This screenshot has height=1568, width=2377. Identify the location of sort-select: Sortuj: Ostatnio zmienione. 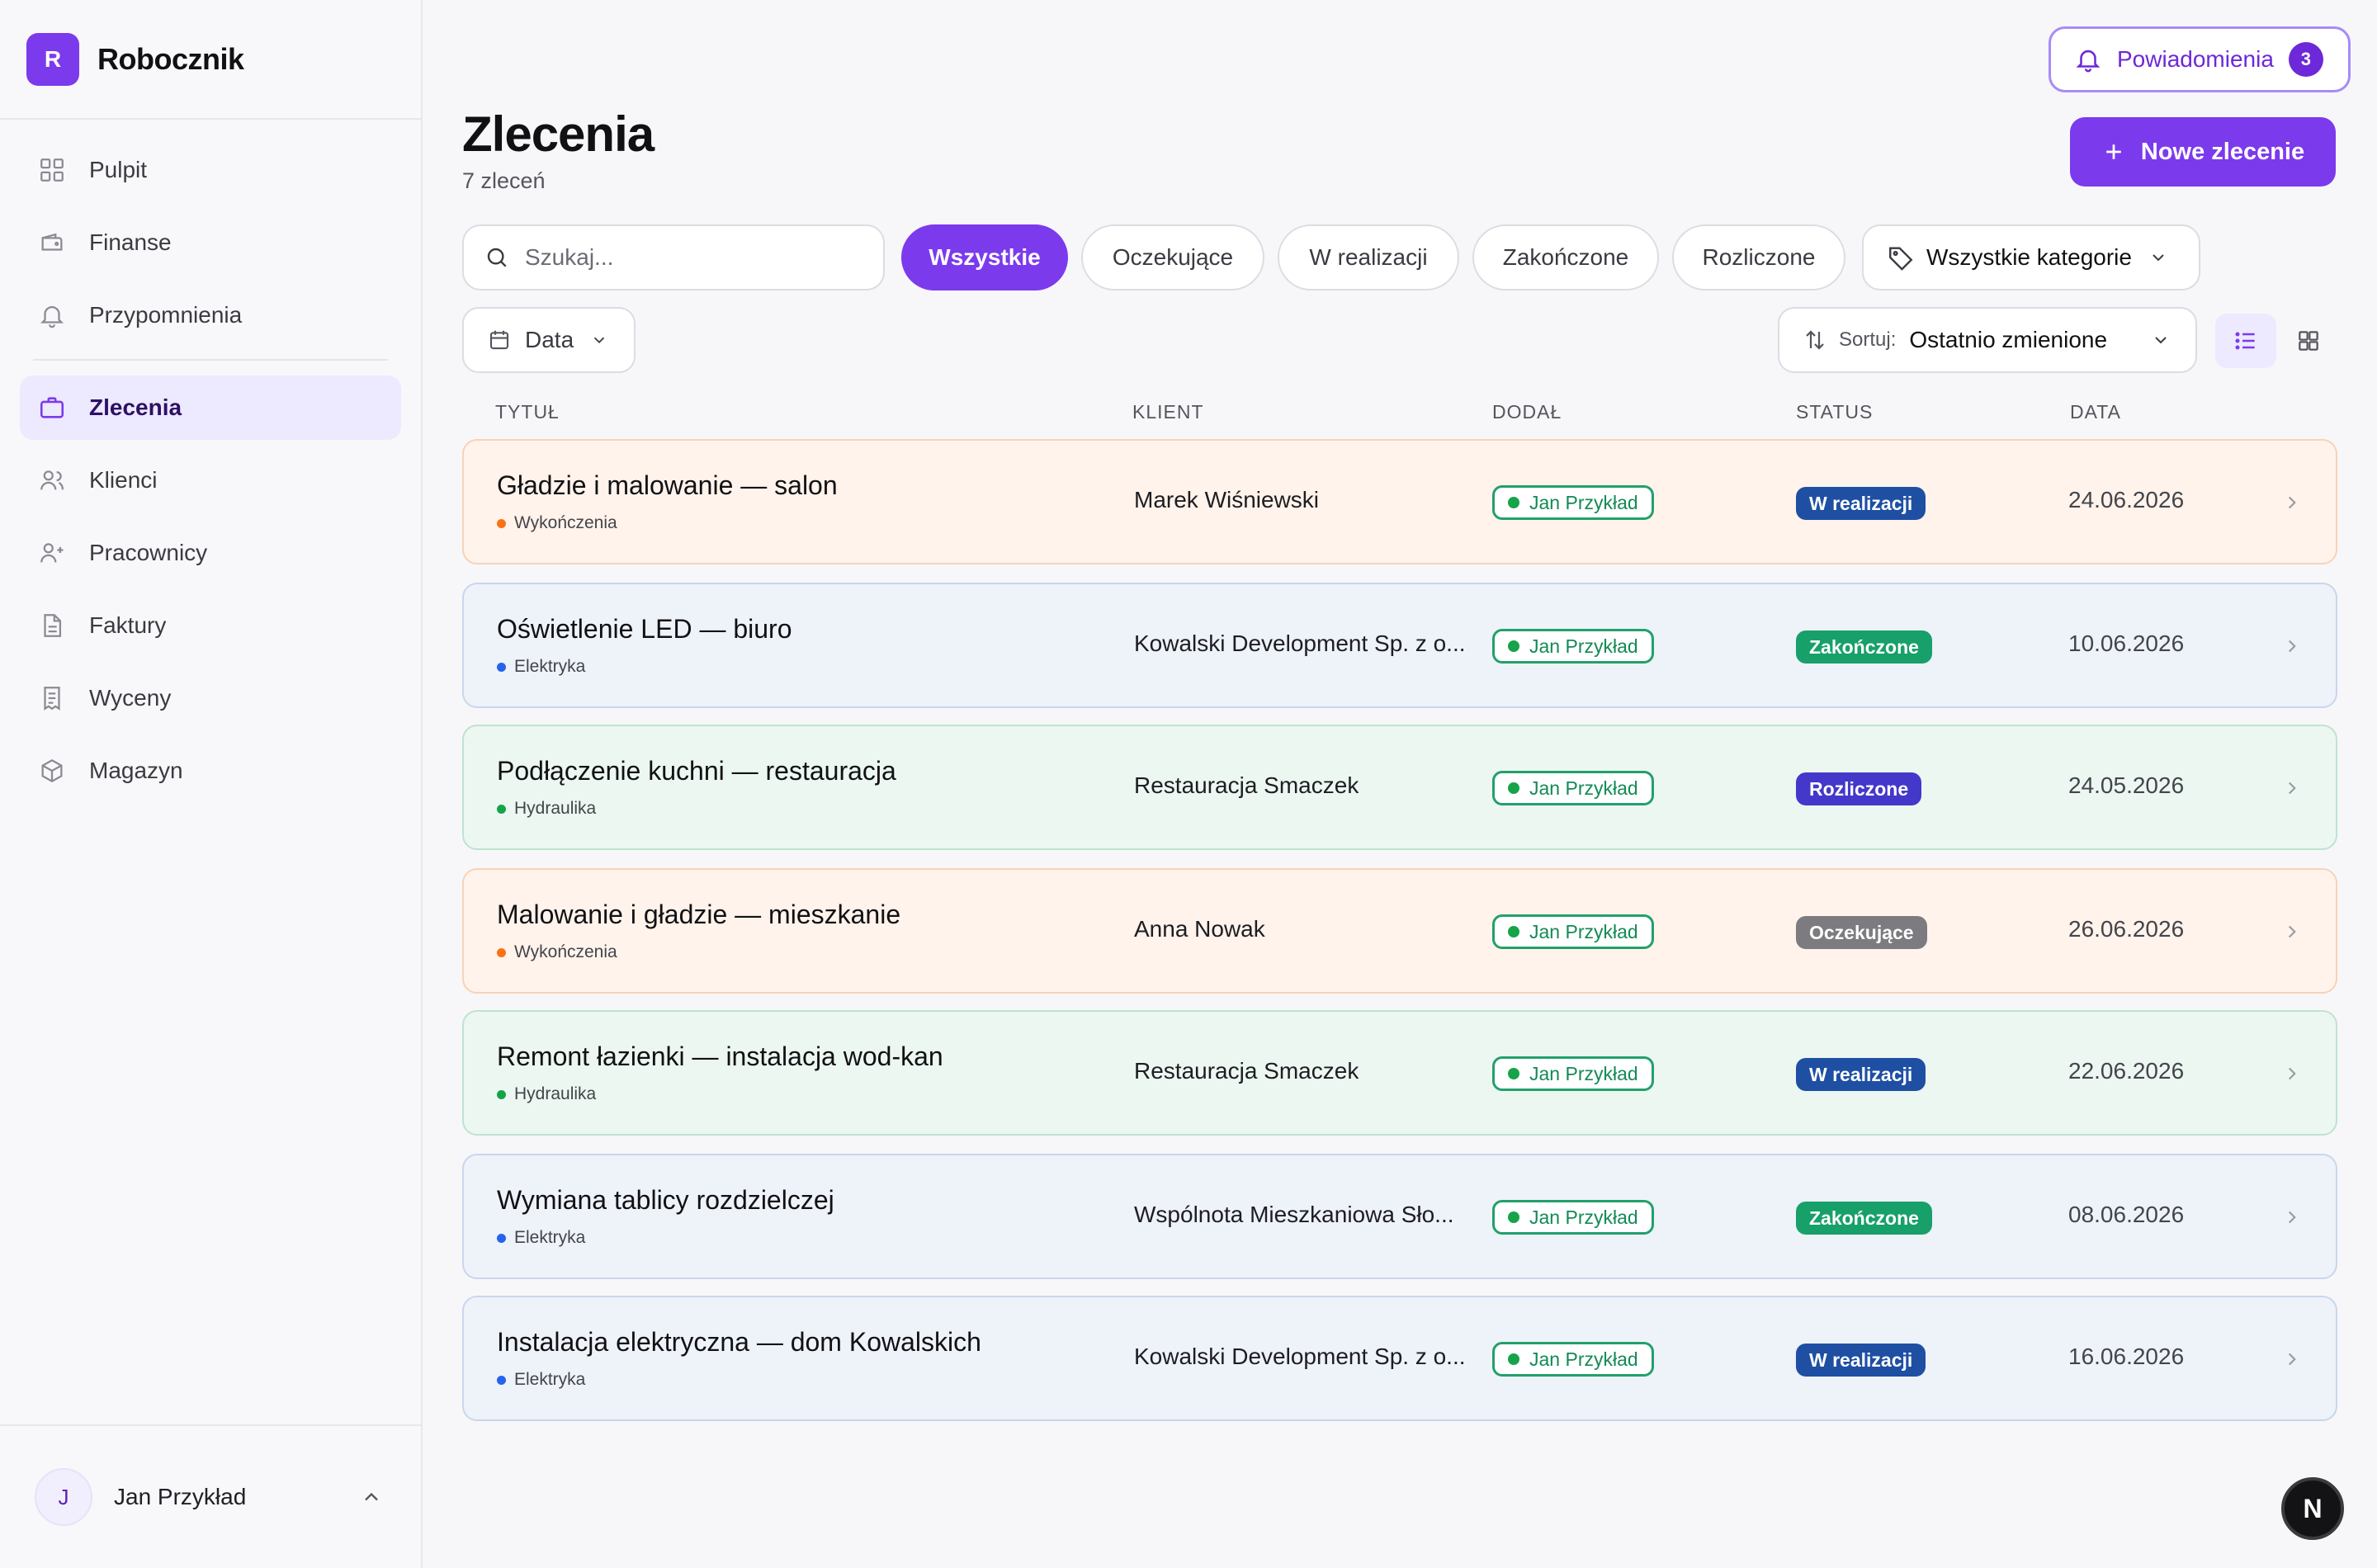
(1987, 340).